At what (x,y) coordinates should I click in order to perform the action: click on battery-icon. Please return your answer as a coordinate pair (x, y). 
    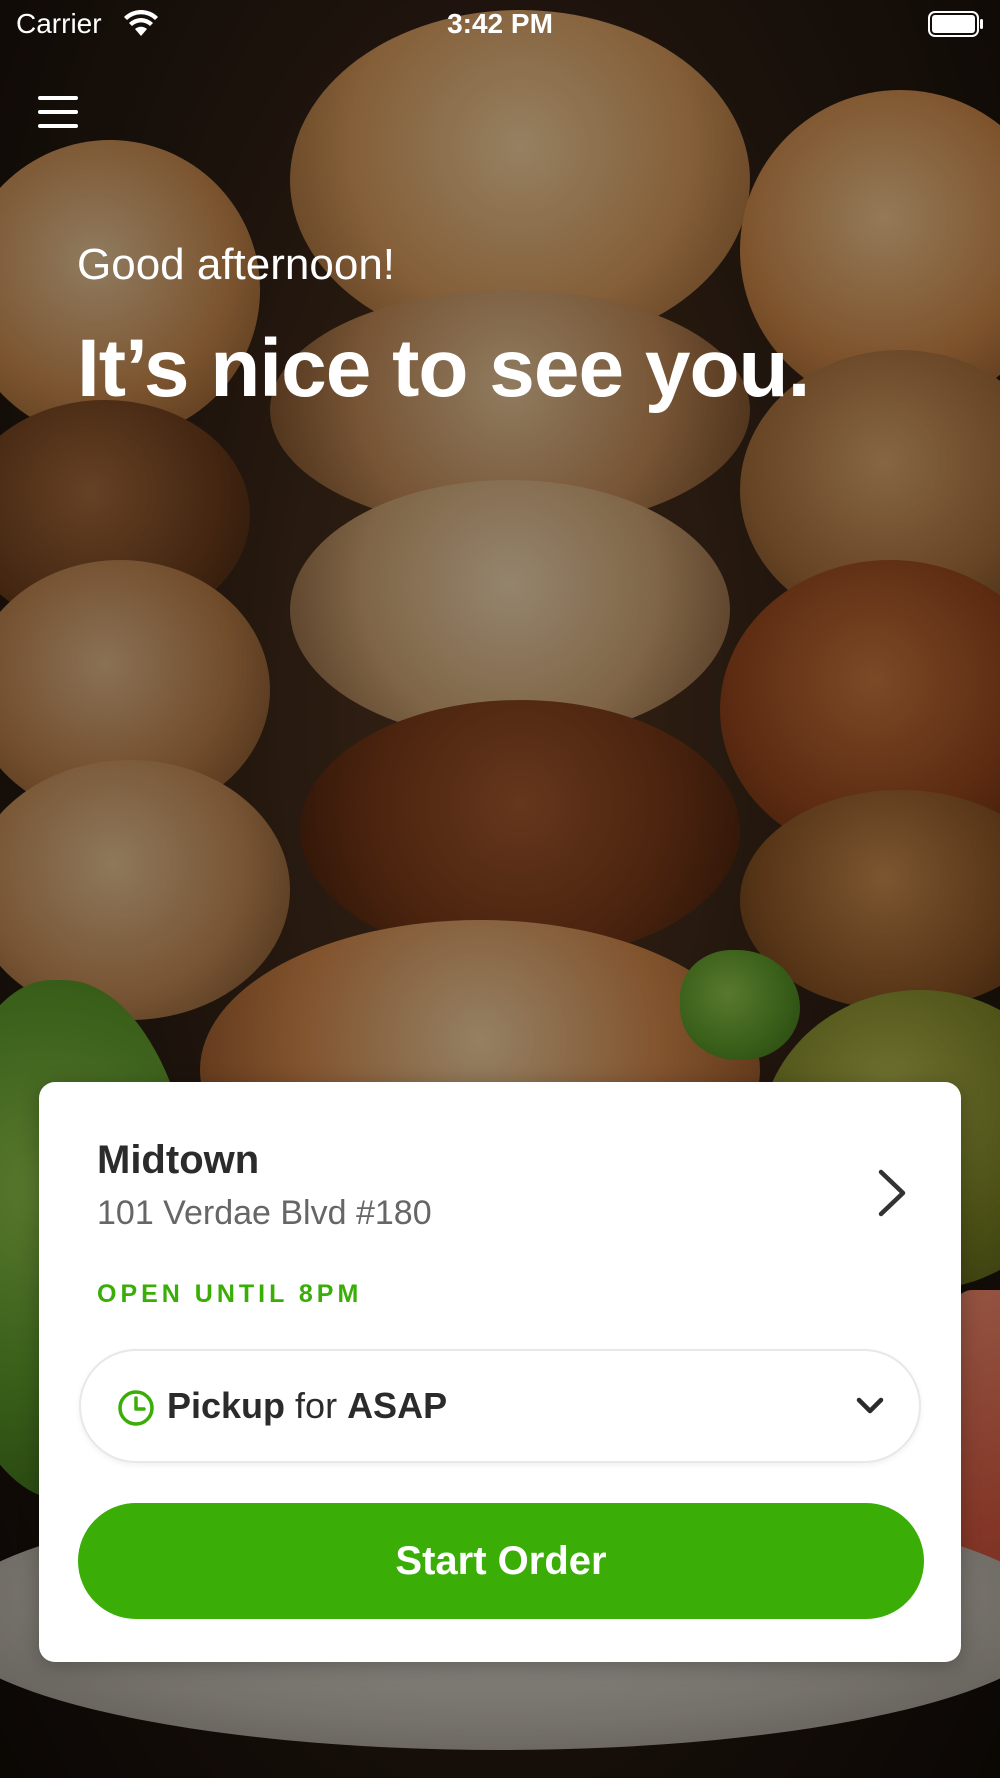
    Looking at the image, I should click on (955, 24).